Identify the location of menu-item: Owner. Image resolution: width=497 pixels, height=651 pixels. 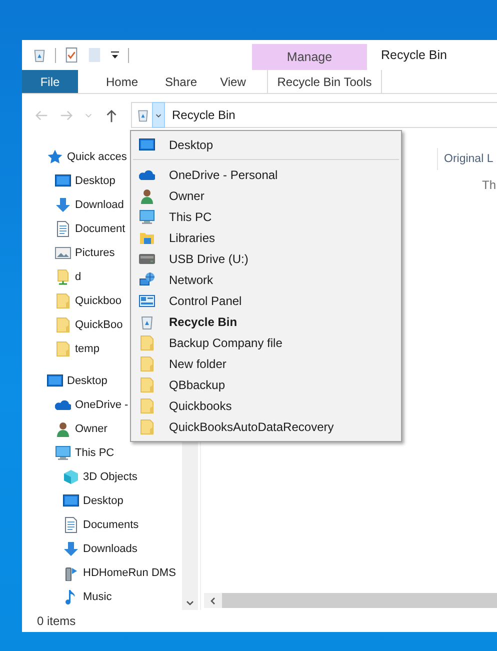
(266, 195).